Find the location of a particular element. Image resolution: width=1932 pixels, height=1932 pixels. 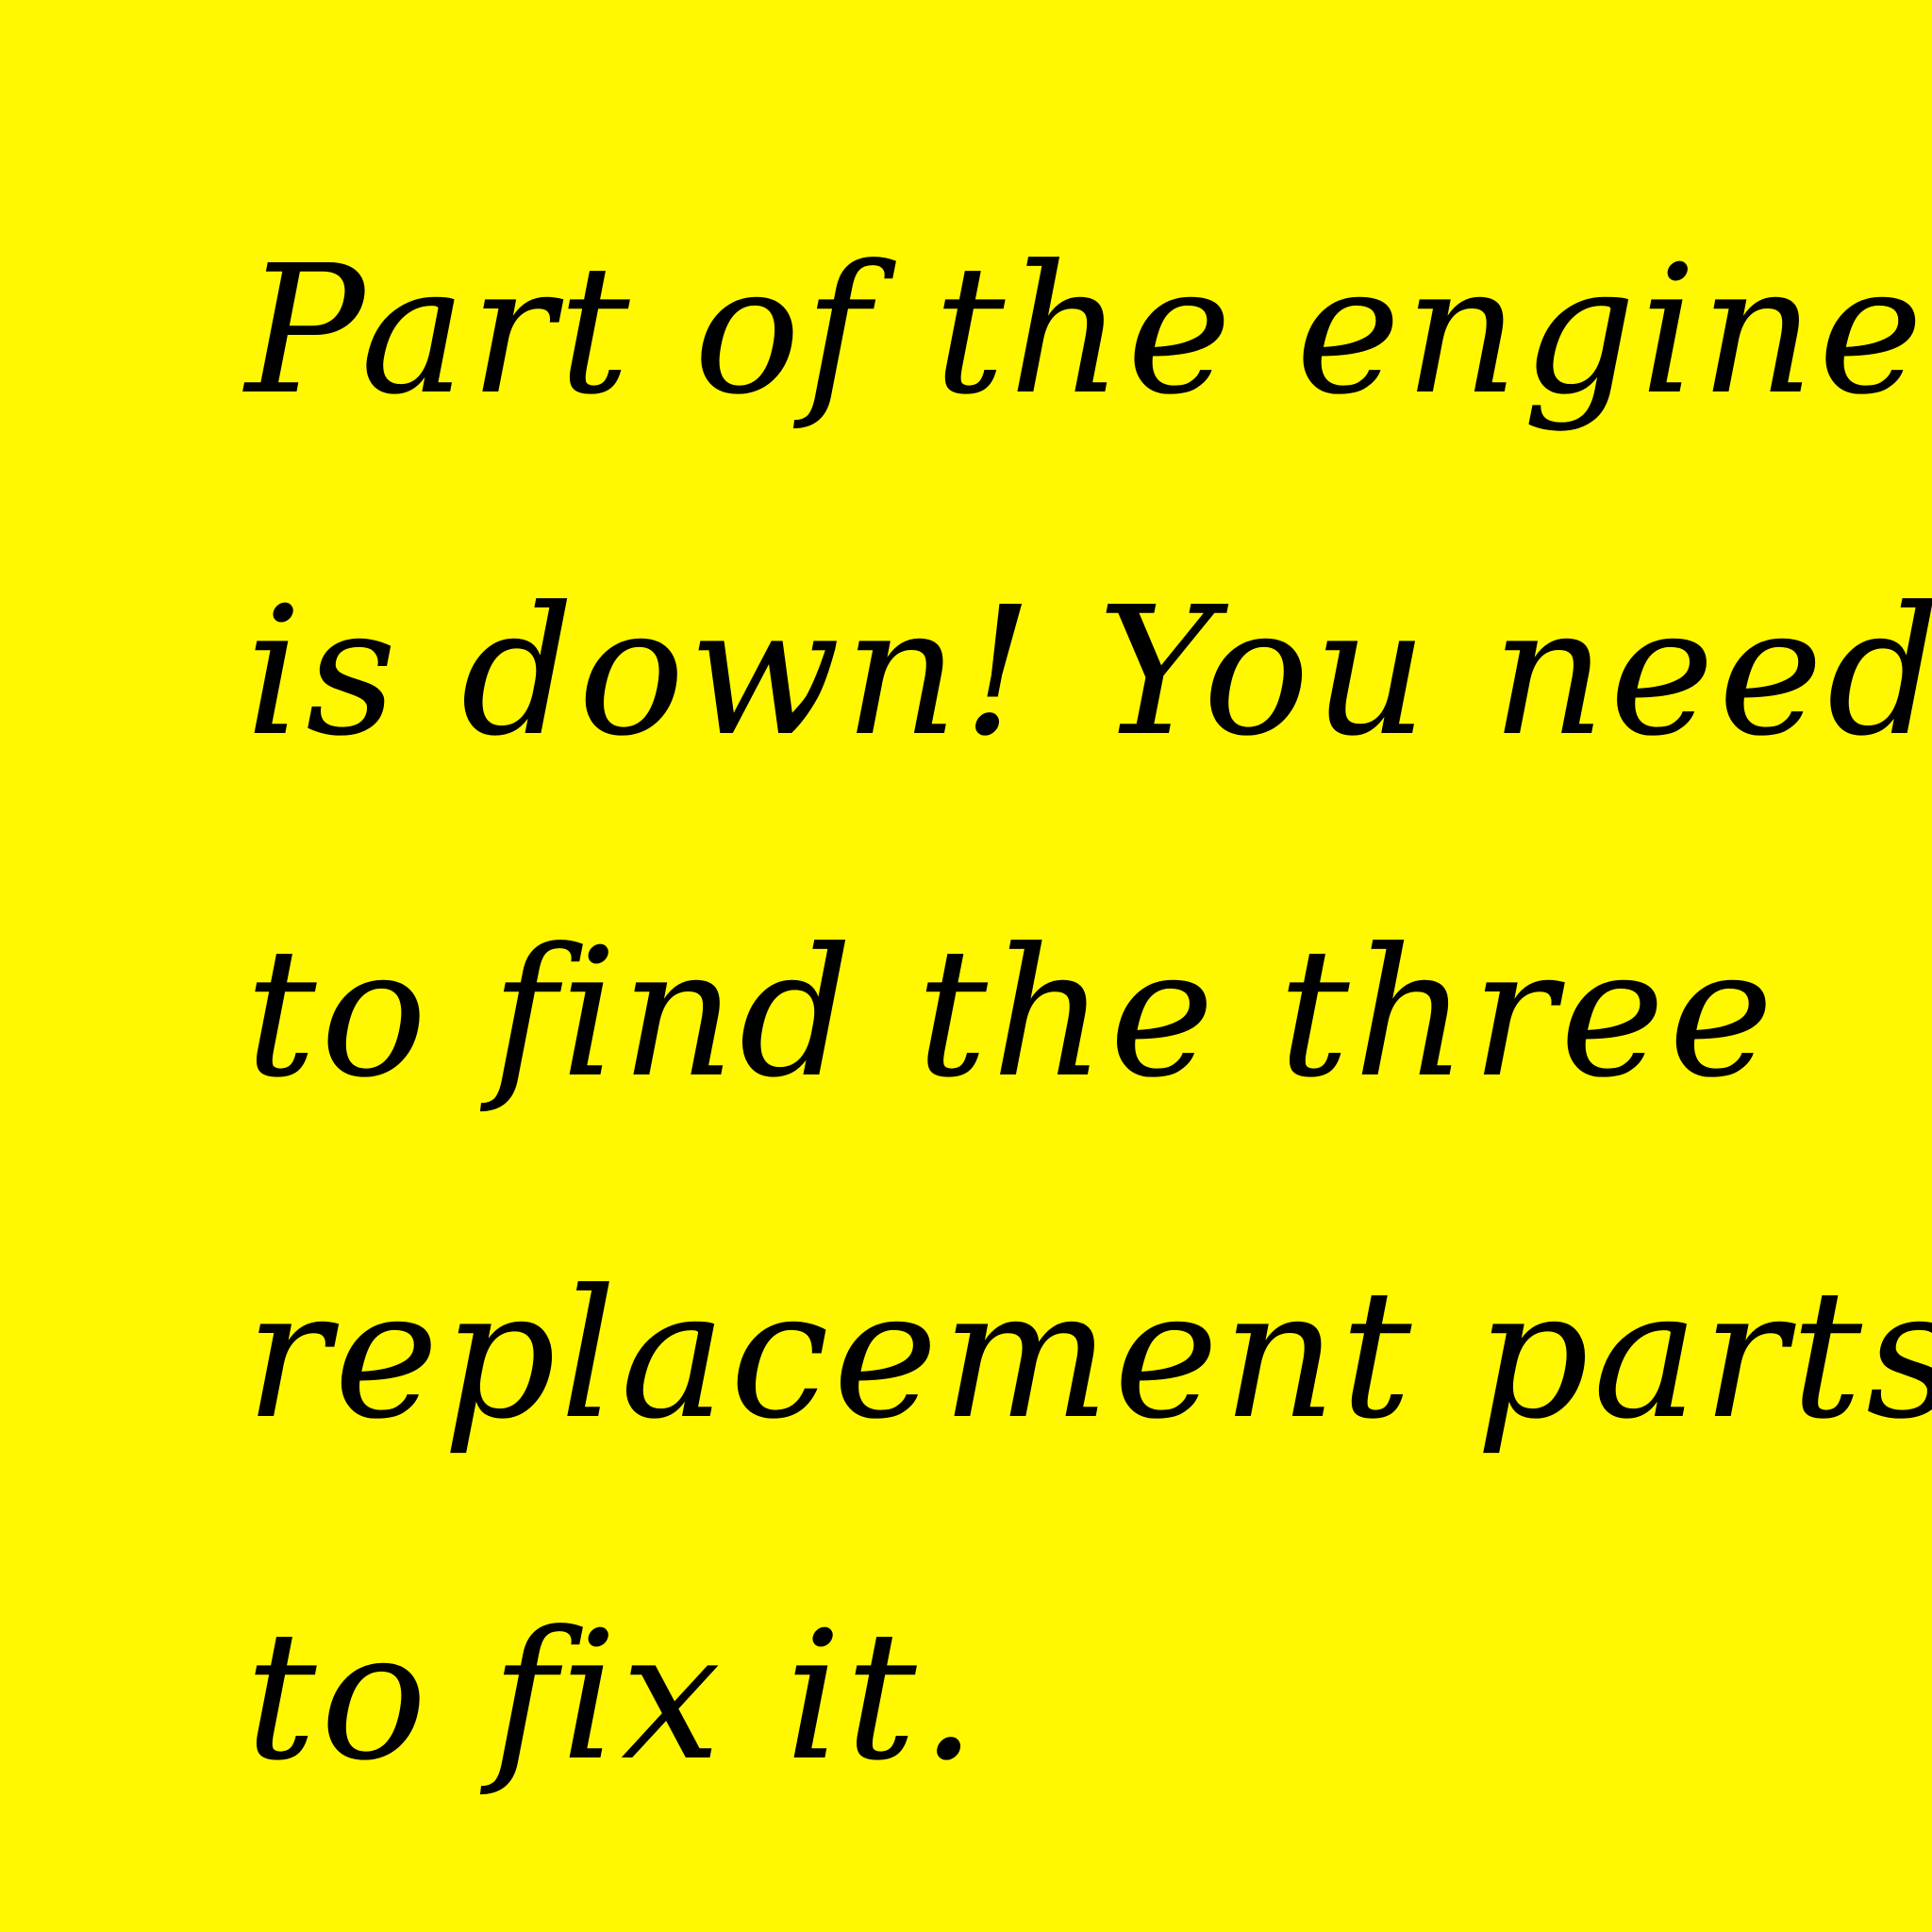

message-line-5: to fix it. is located at coordinates (613, 1697).